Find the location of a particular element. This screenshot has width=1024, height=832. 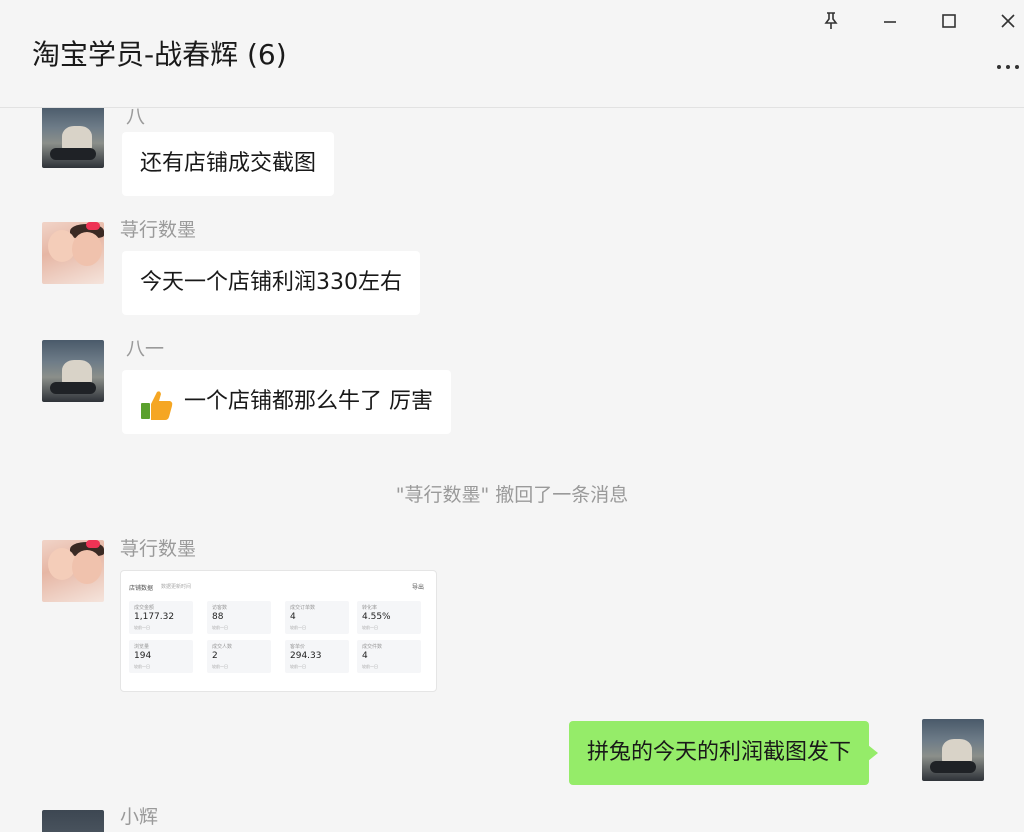

avatar-self is located at coordinates (953, 750).